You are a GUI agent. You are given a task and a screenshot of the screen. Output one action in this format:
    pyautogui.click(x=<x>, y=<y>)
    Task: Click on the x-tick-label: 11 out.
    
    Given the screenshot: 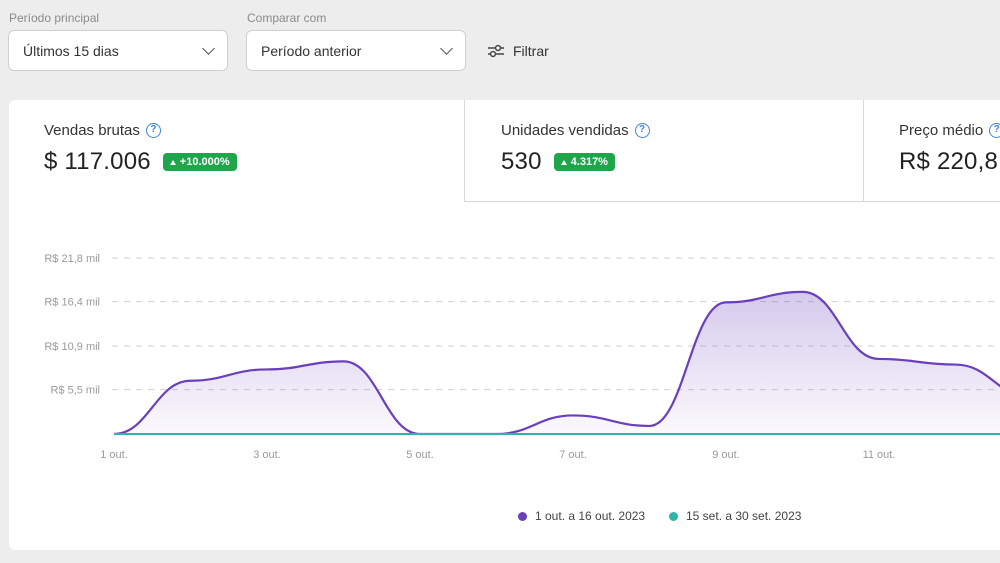 What is the action you would take?
    pyautogui.click(x=879, y=455)
    